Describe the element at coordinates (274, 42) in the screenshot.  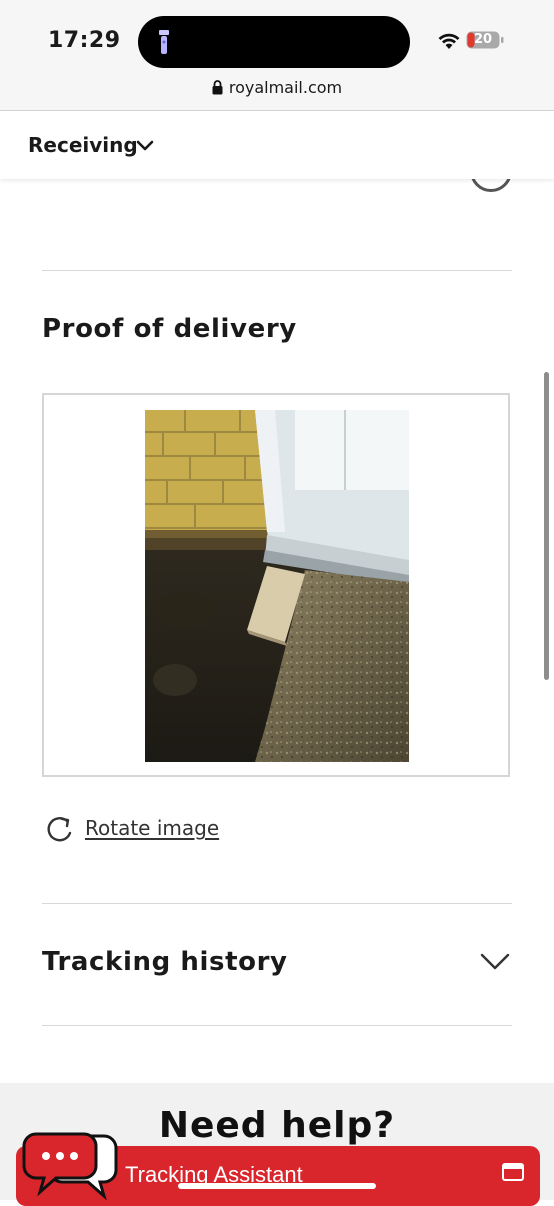
I see `dynamic-island` at that location.